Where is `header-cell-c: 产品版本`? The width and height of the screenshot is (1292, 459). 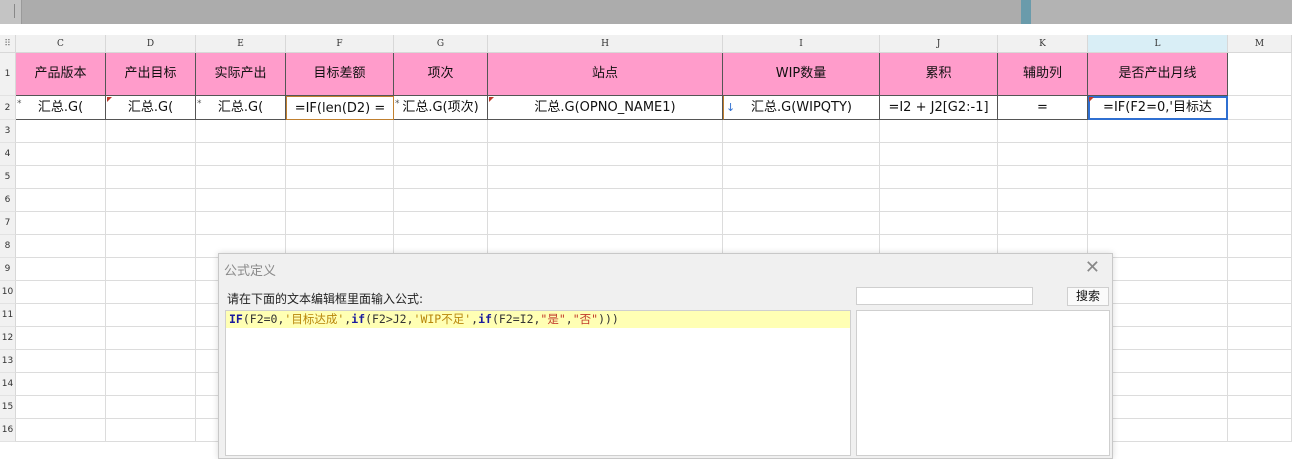
header-cell-c: 产品版本 is located at coordinates (61, 74).